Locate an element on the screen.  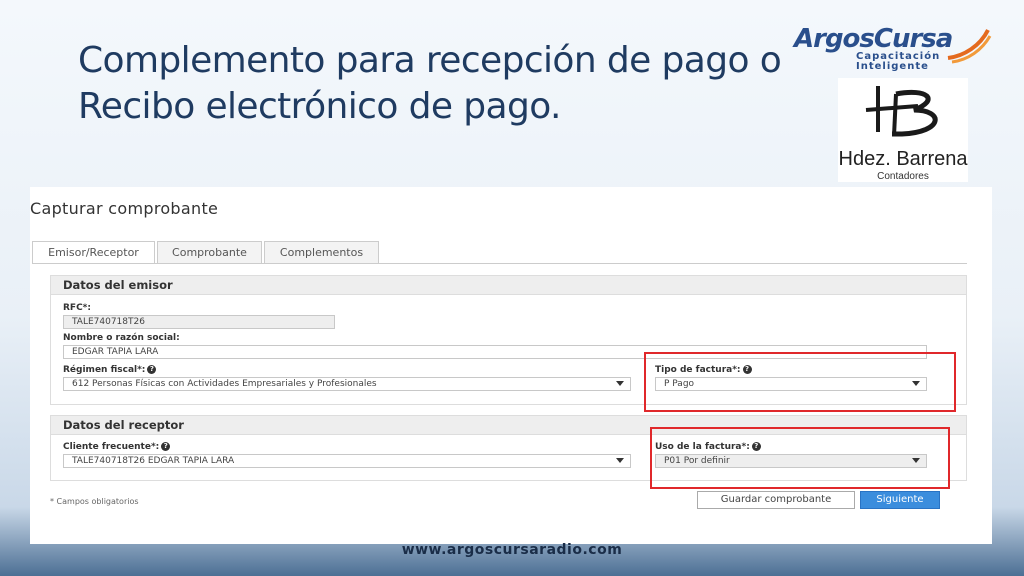
next-button: Siguiente is located at coordinates (900, 500).